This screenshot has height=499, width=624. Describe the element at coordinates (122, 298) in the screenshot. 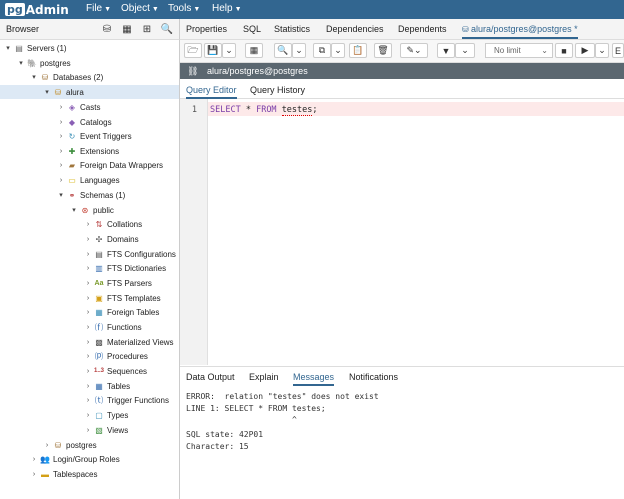

I see `tree-node-fts-templates: › ▣ FTS Templates` at that location.